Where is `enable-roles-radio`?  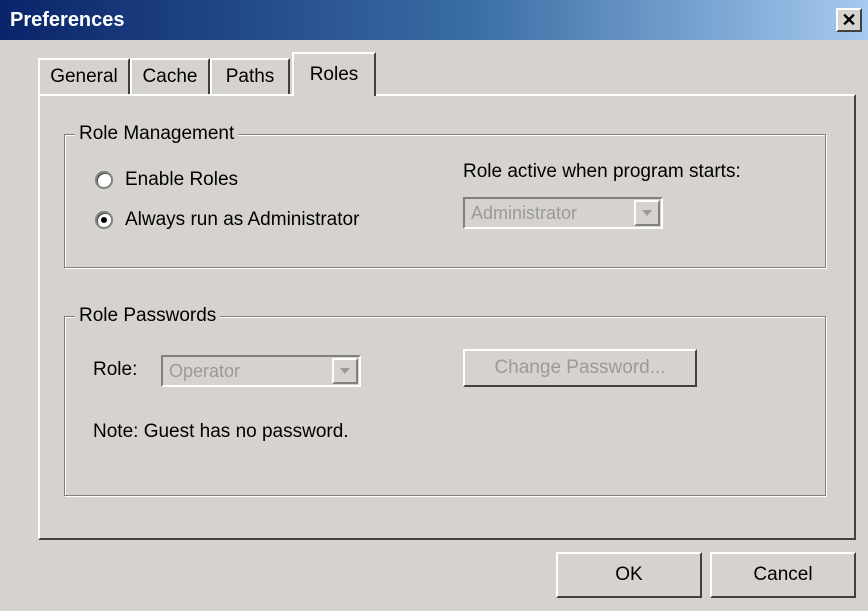 enable-roles-radio is located at coordinates (104, 180).